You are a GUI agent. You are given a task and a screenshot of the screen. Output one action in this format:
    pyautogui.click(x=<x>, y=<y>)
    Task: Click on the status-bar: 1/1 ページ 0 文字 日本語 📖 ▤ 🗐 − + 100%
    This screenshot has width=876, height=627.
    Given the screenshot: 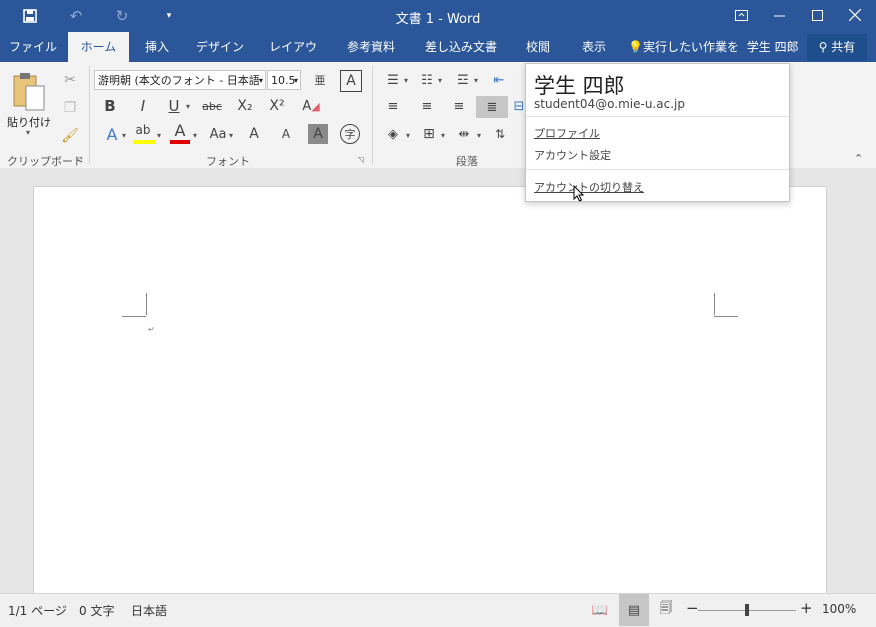 What is the action you would take?
    pyautogui.click(x=438, y=610)
    